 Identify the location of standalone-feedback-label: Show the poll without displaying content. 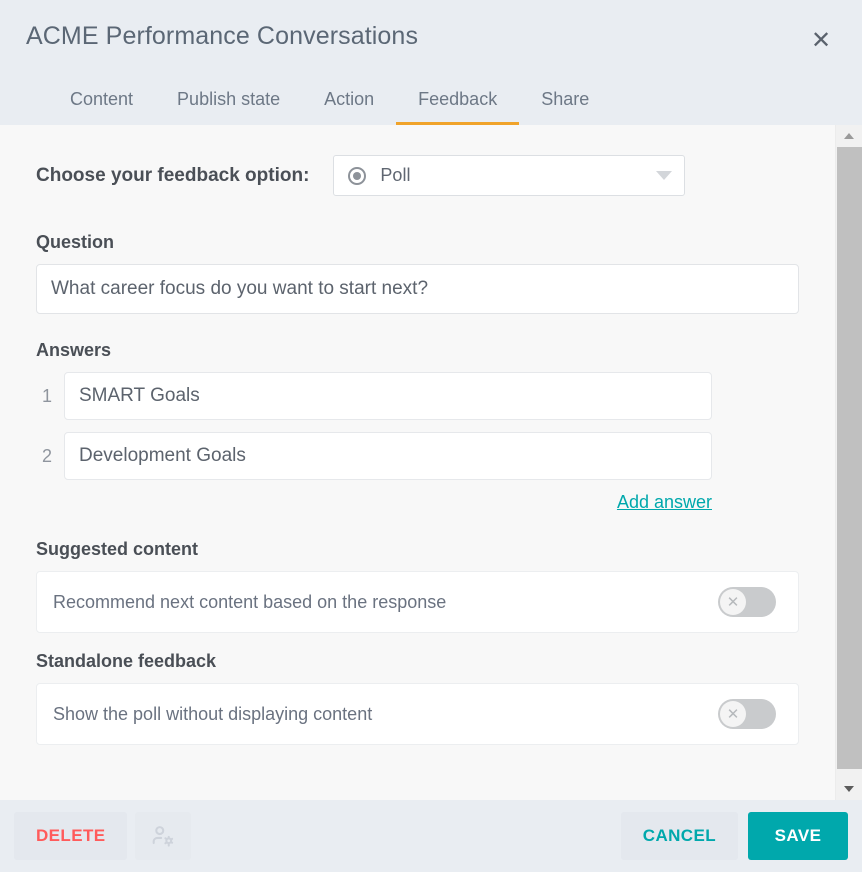
(213, 713).